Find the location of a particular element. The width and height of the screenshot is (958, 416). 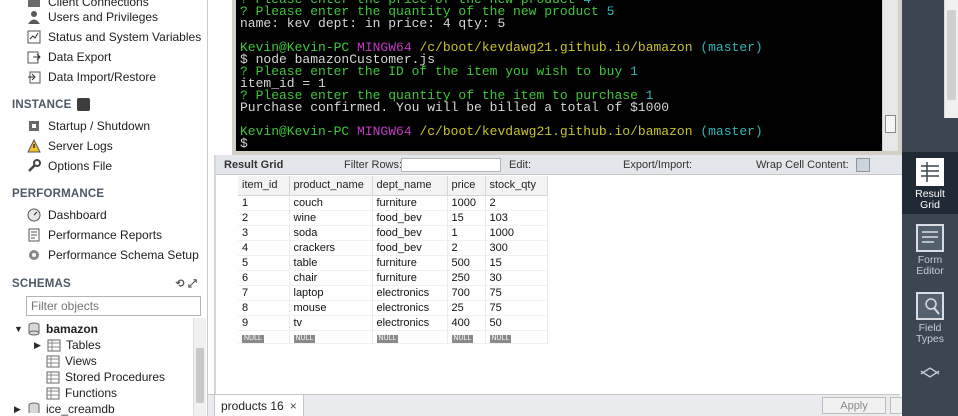

nav-item-data-export: Data Export is located at coordinates (68, 57).